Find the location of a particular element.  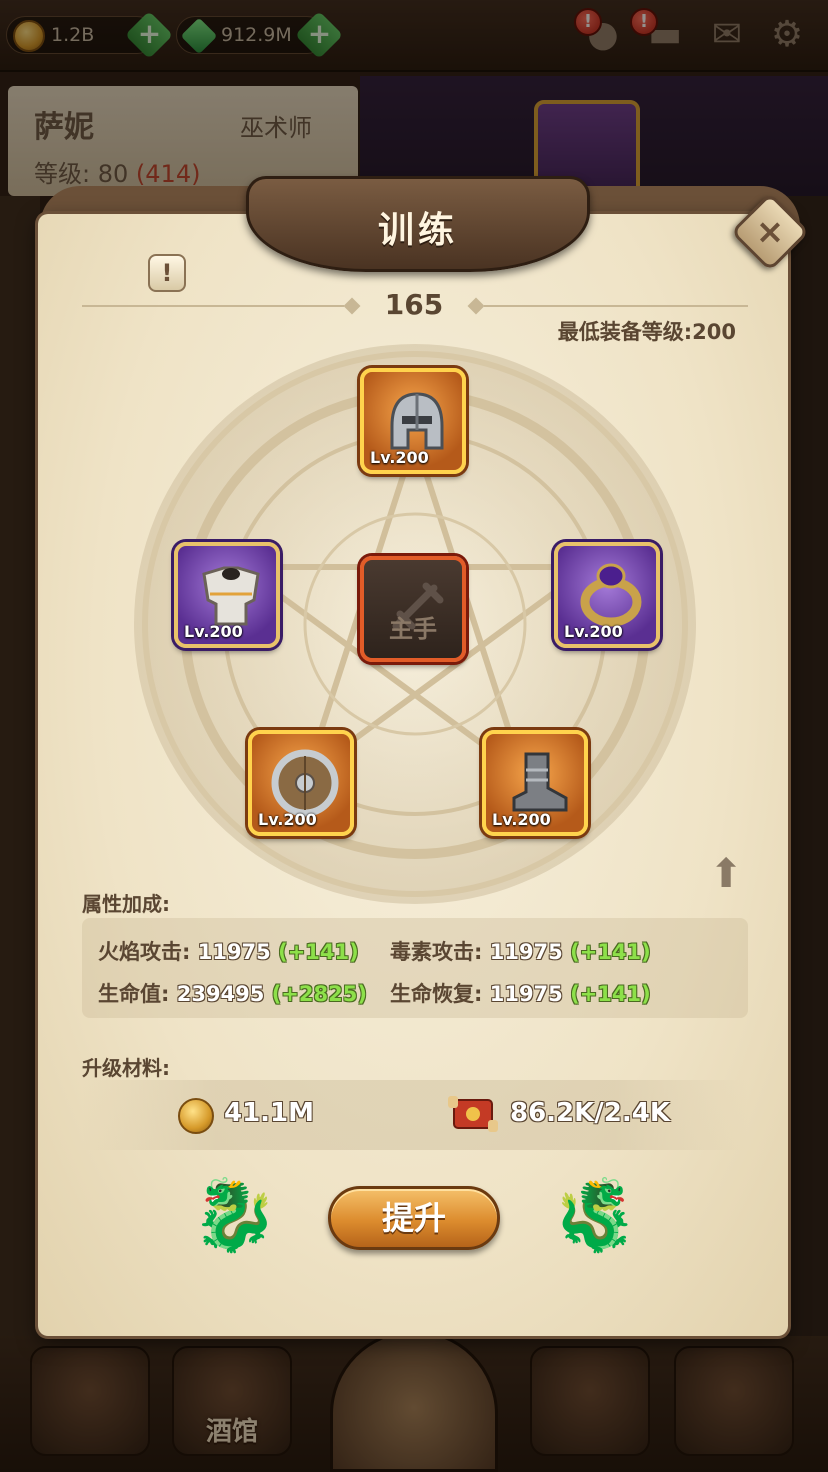

boots-icon is located at coordinates (540, 782).